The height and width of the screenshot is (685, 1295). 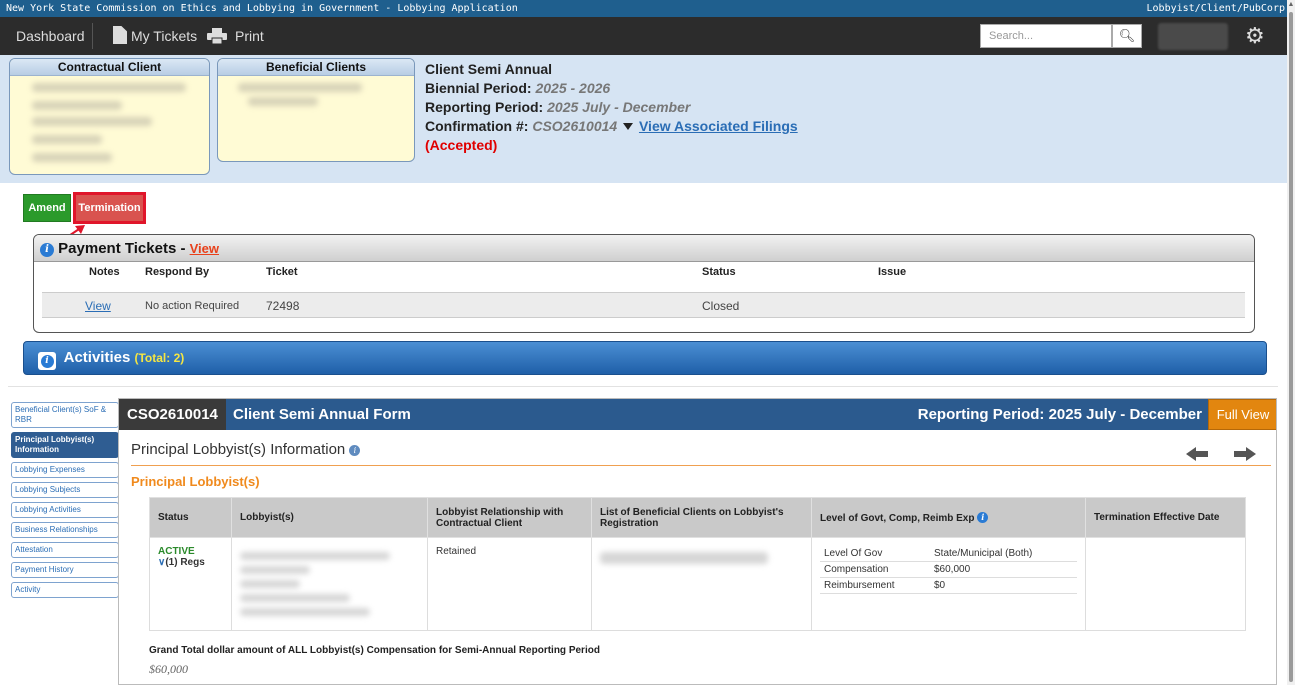 What do you see at coordinates (50, 36) in the screenshot?
I see `dashboard-link: Dashboard` at bounding box center [50, 36].